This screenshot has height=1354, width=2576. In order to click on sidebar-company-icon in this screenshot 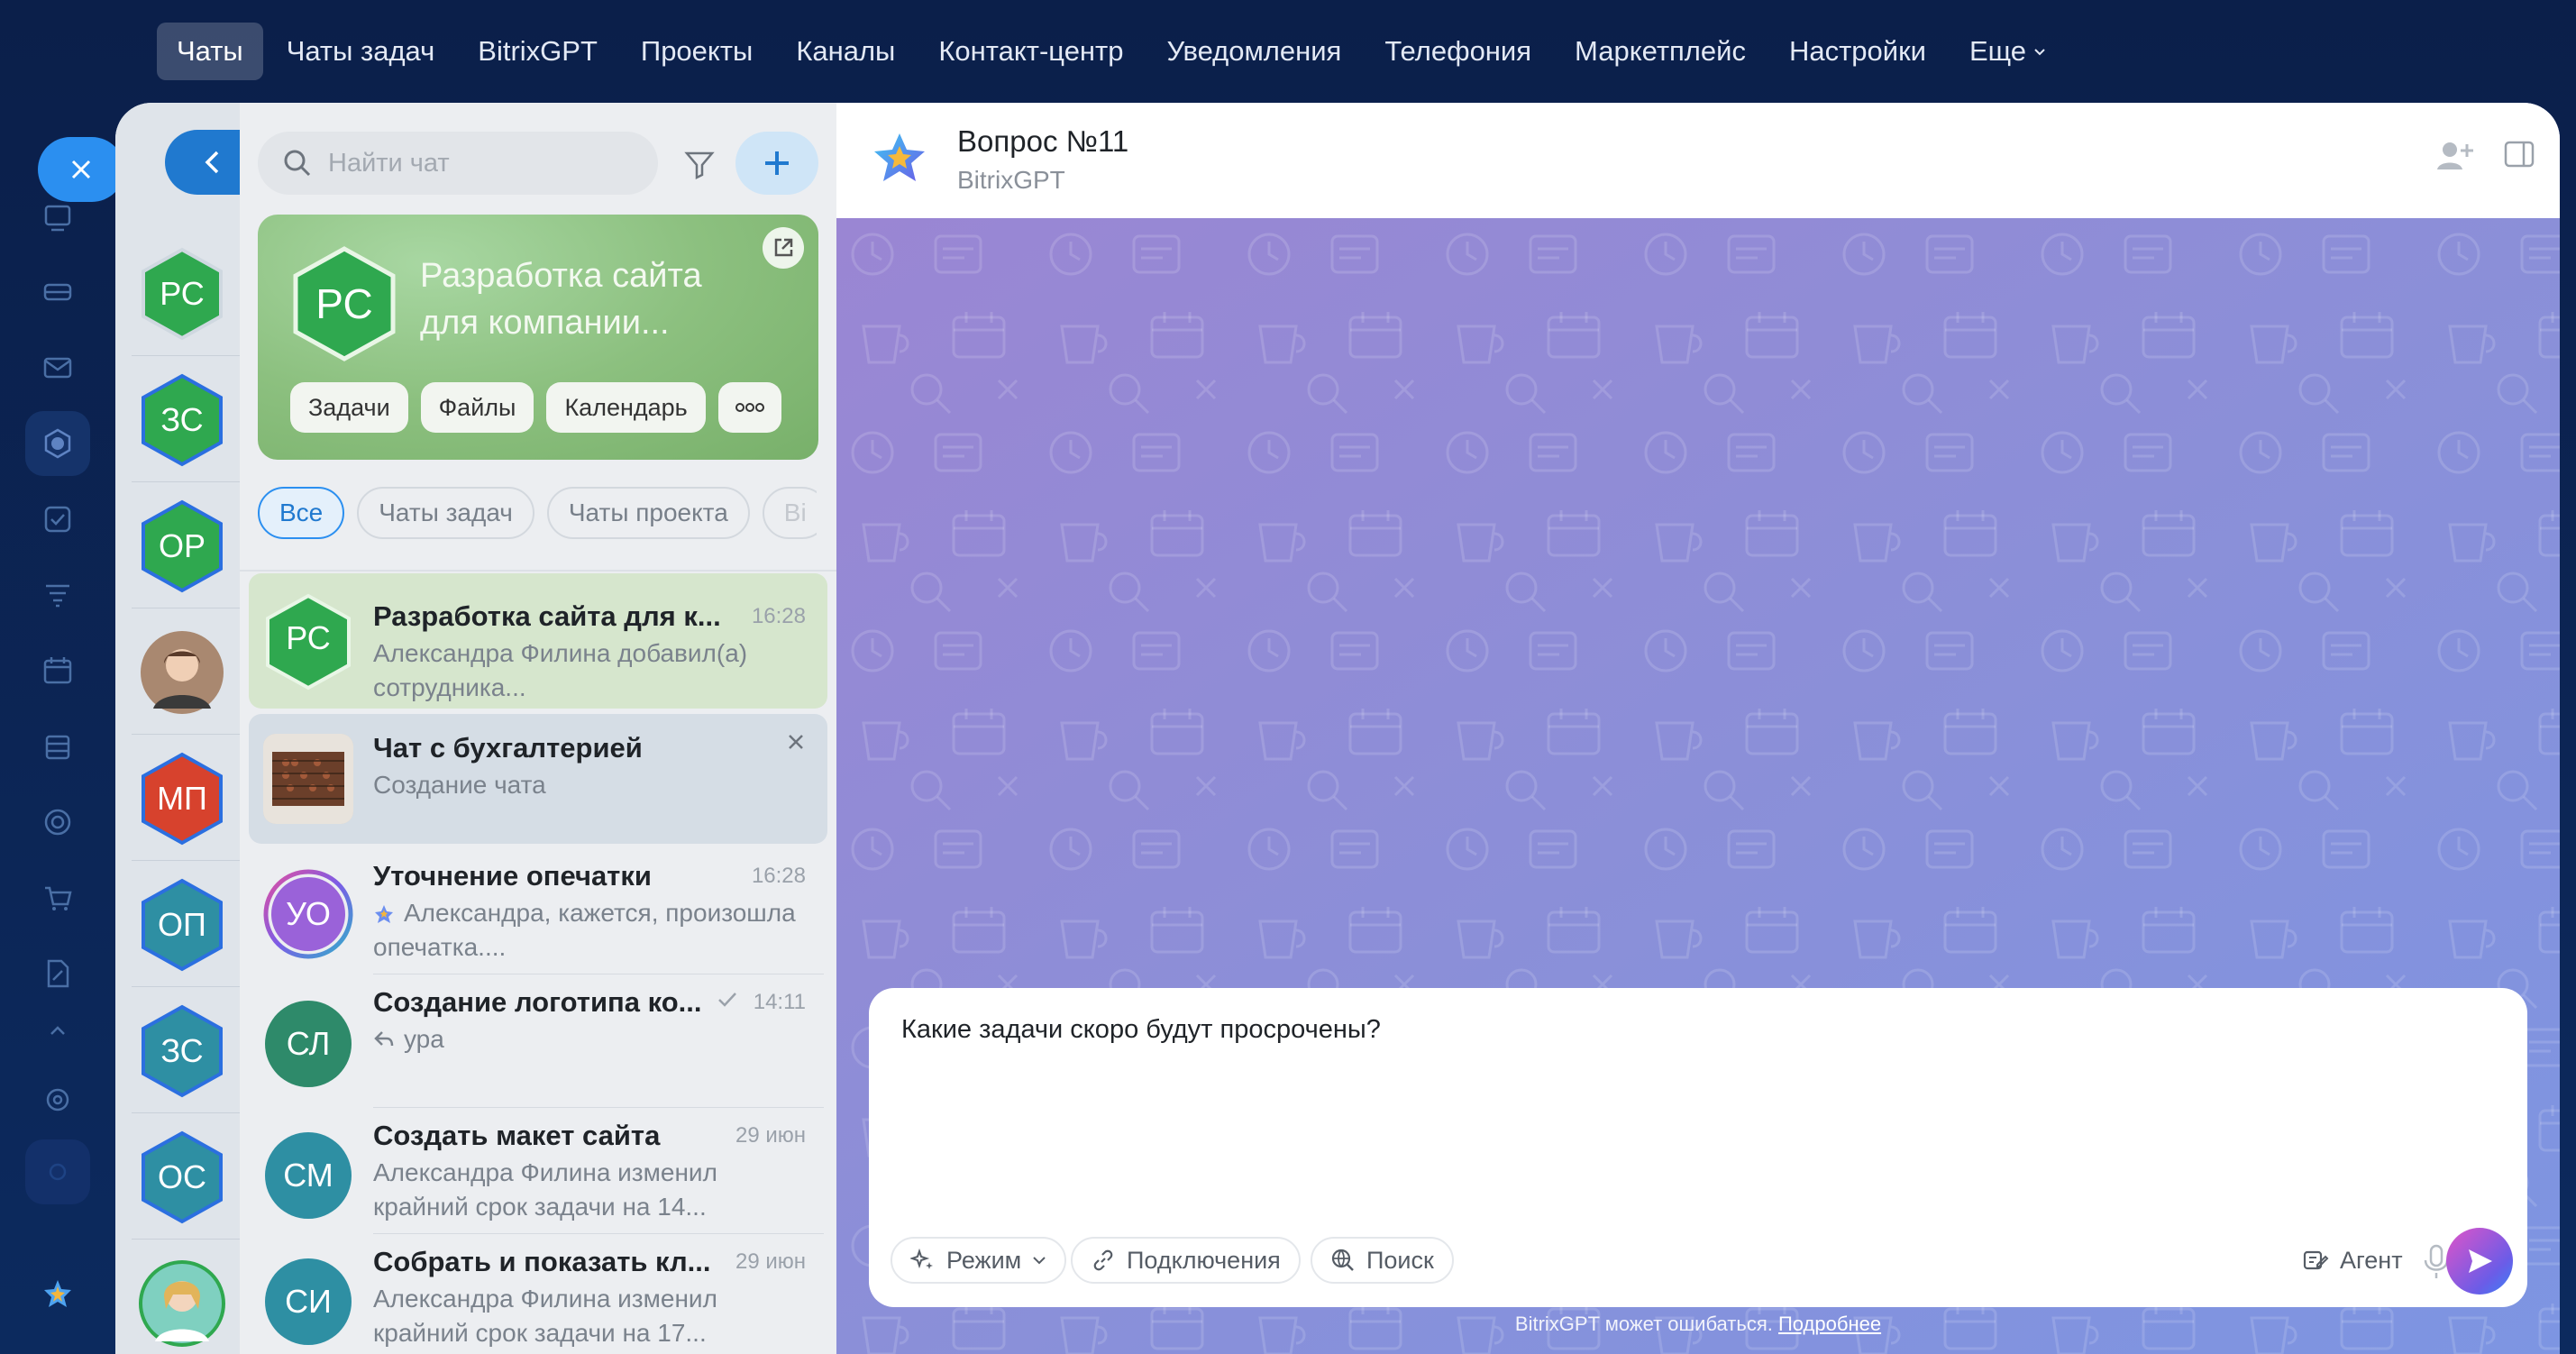, I will do `click(57, 746)`.